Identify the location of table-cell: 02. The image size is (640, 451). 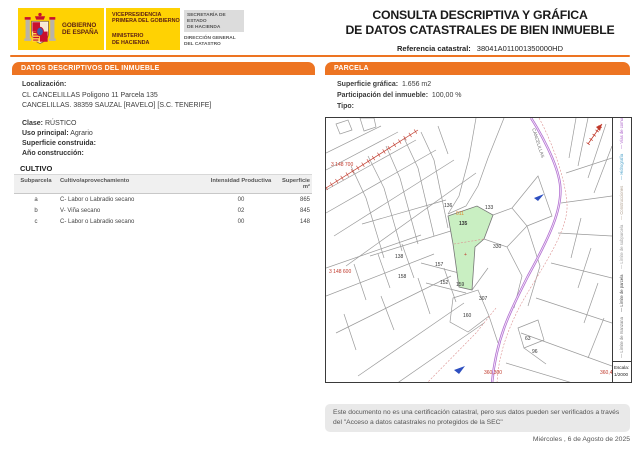
(241, 210).